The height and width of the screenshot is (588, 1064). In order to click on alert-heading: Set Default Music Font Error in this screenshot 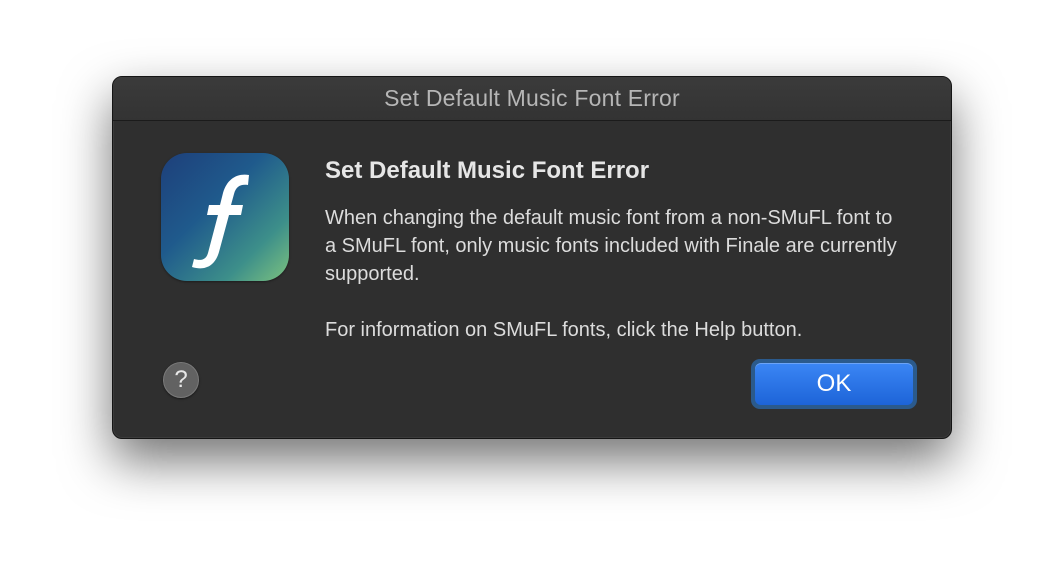, I will do `click(487, 170)`.